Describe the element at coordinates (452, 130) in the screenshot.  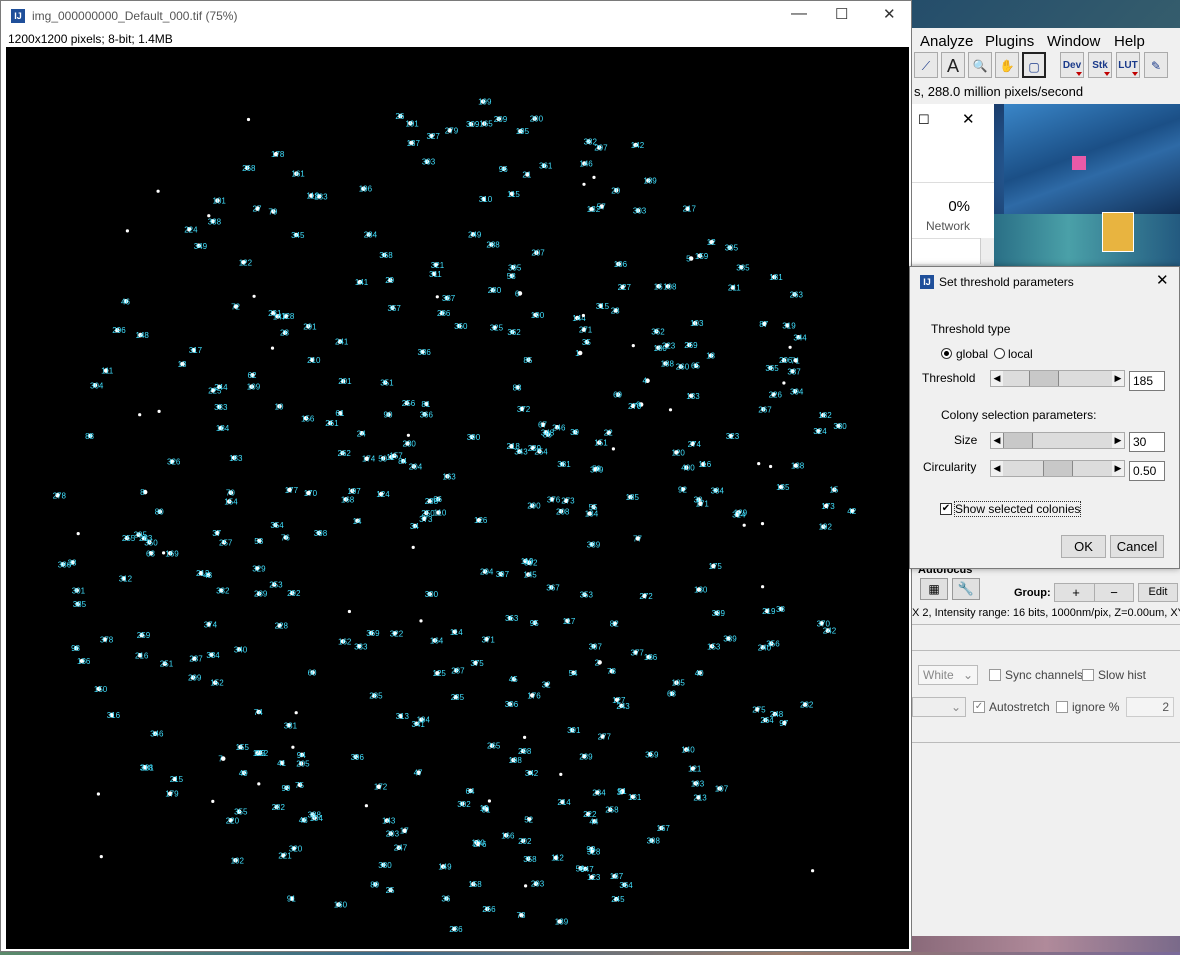
I see `colony-label: 279` at that location.